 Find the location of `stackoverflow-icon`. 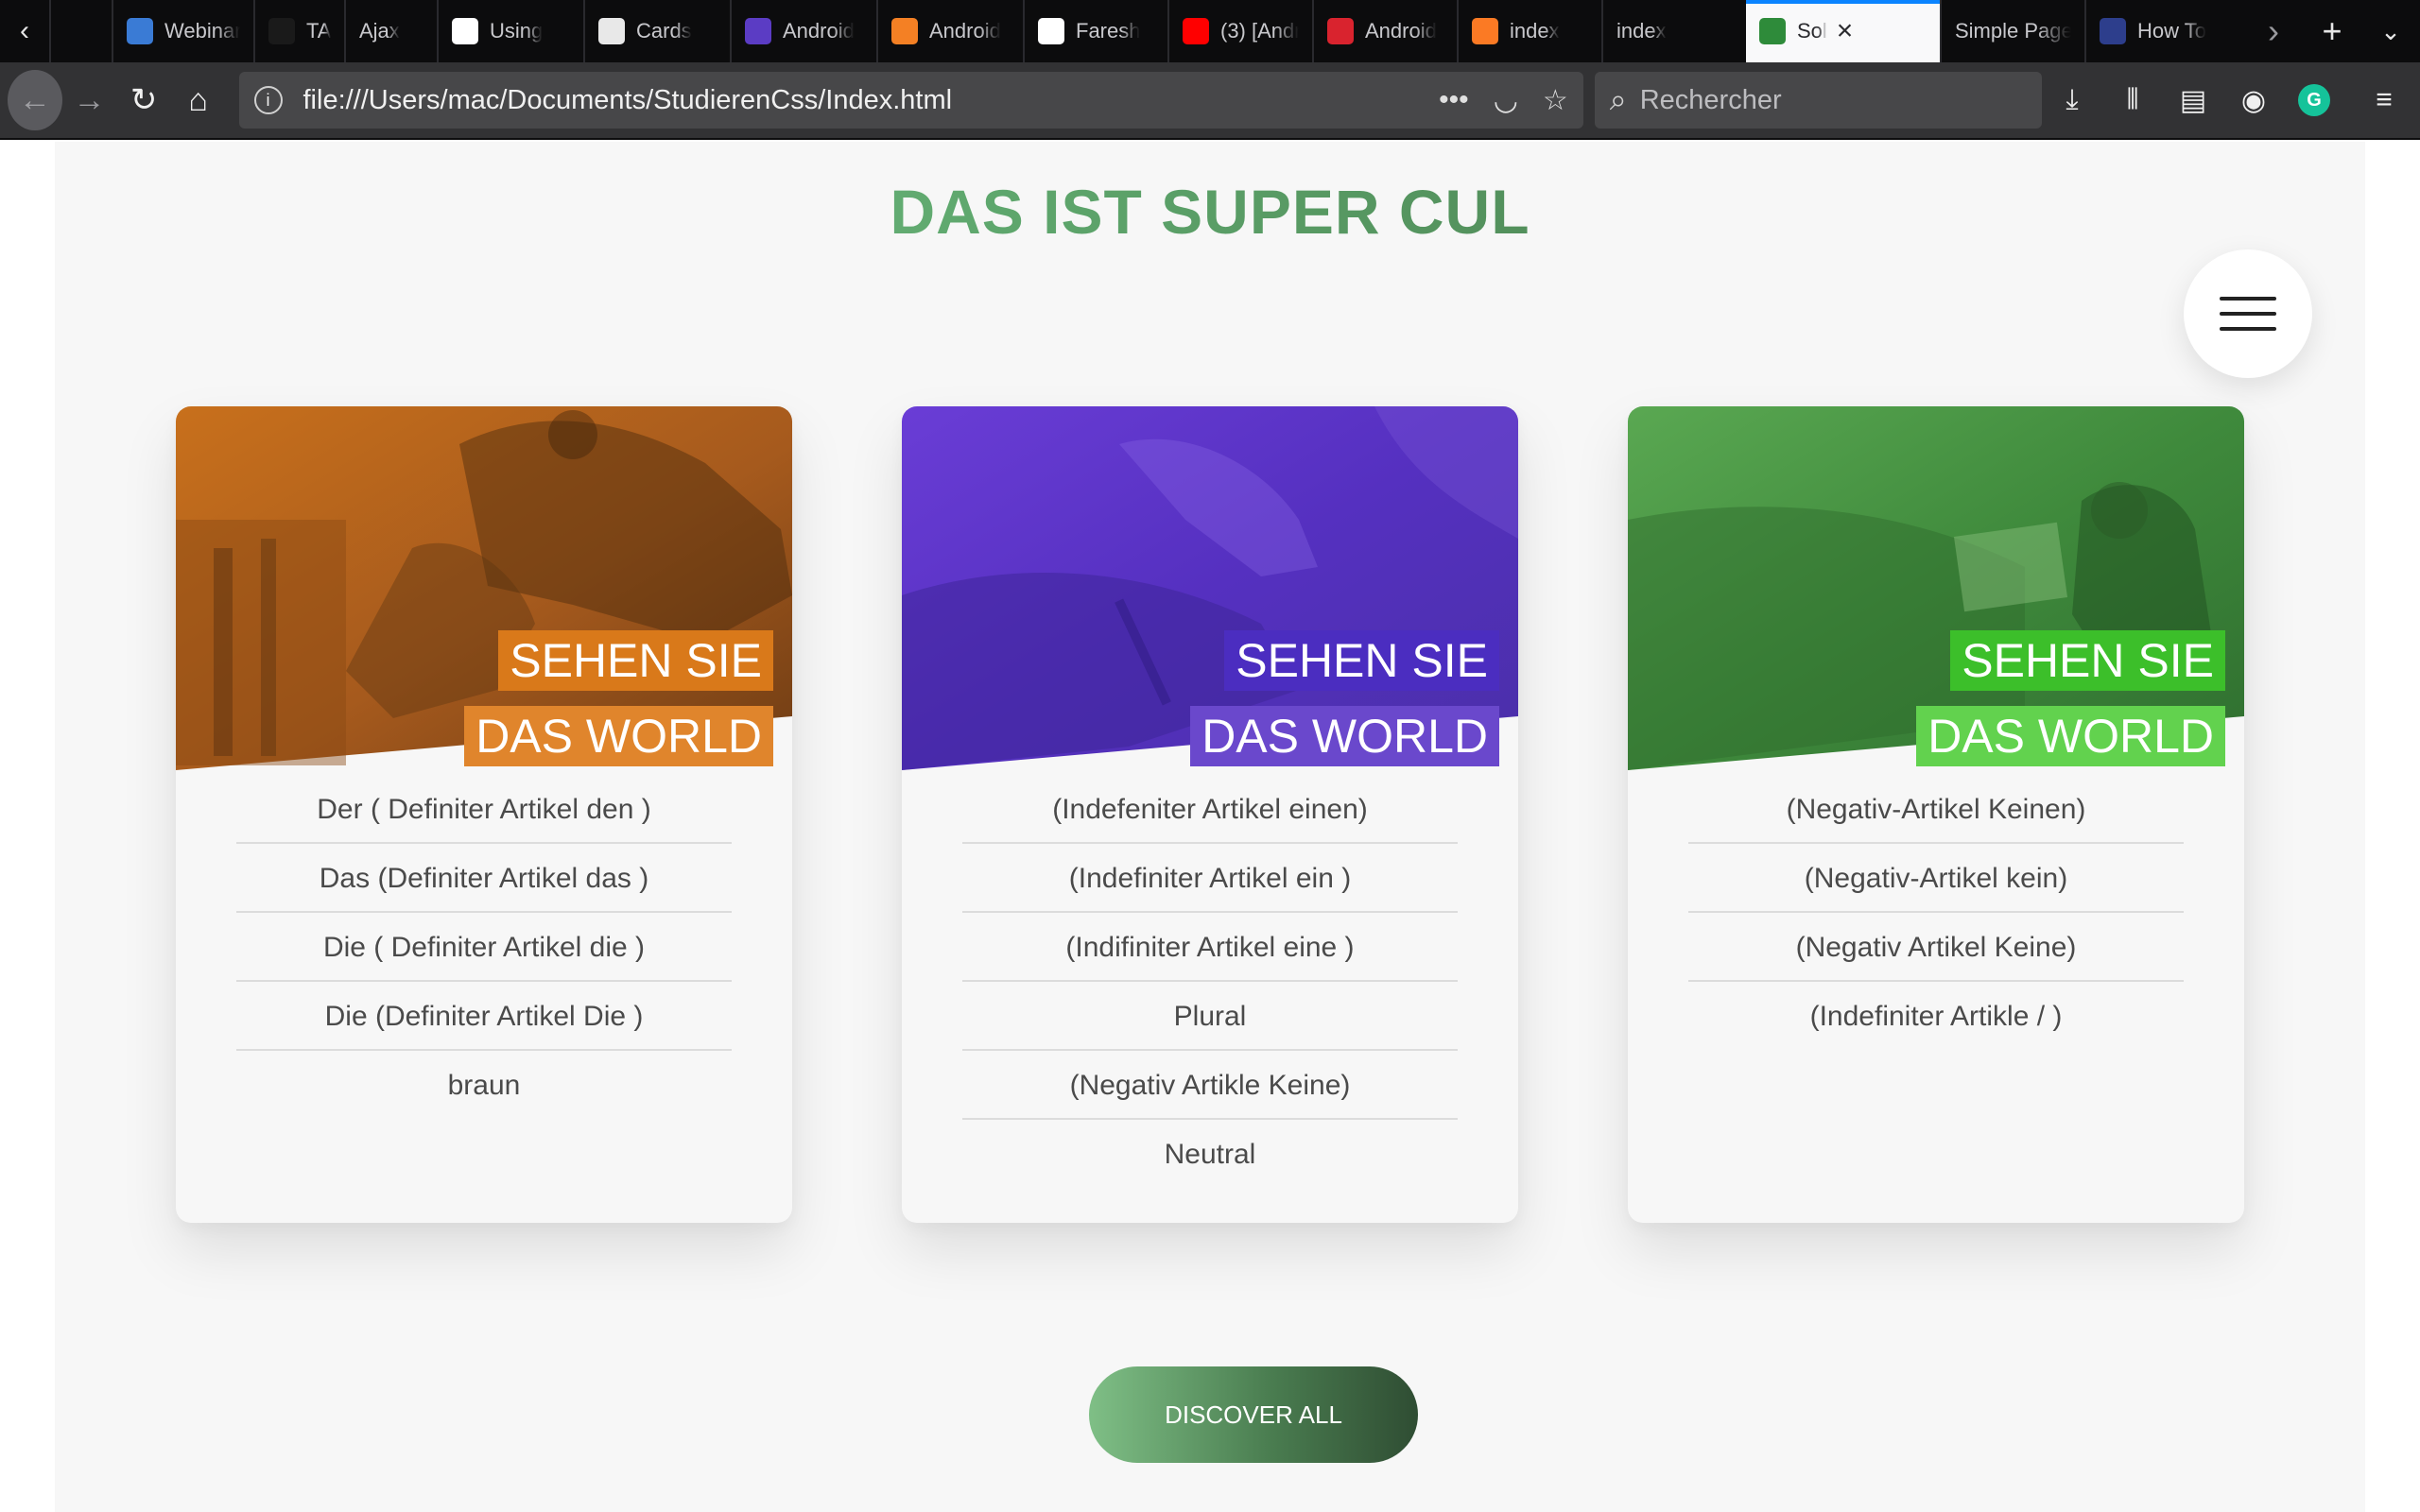

stackoverflow-icon is located at coordinates (904, 31).